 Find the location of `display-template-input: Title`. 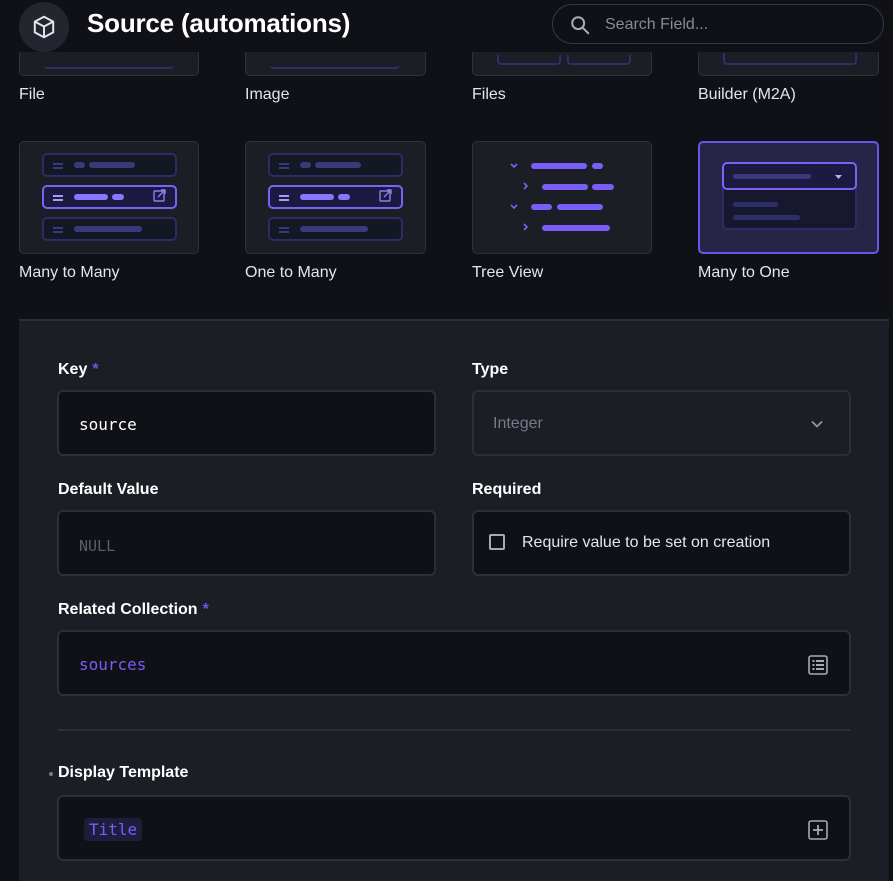

display-template-input: Title is located at coordinates (454, 828).